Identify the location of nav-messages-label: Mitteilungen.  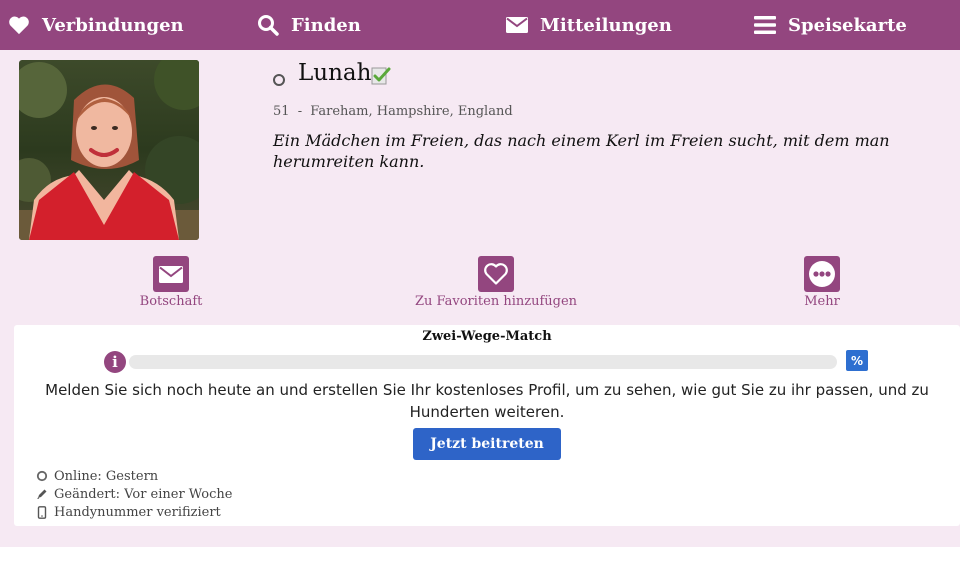
(606, 25).